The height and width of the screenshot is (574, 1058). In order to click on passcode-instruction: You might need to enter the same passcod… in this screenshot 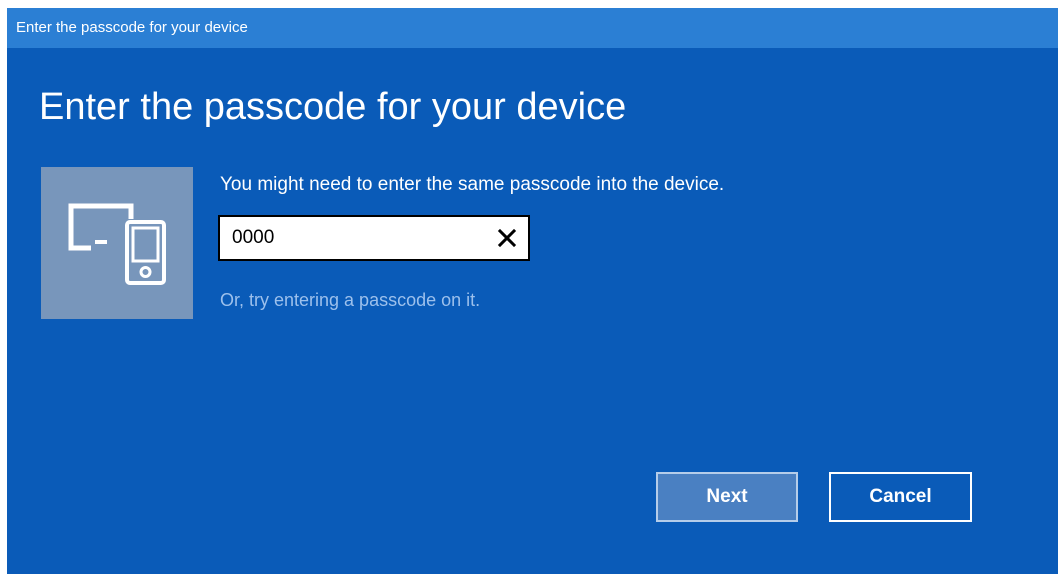, I will do `click(472, 184)`.